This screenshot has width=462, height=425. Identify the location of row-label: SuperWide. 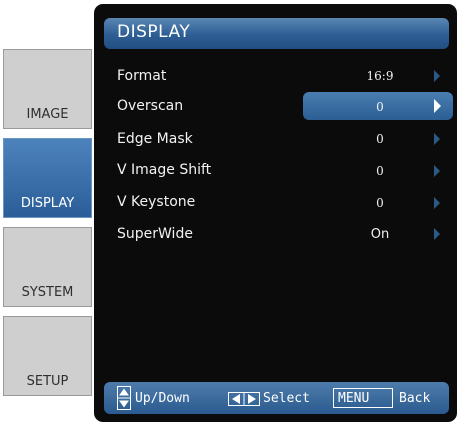
(155, 234).